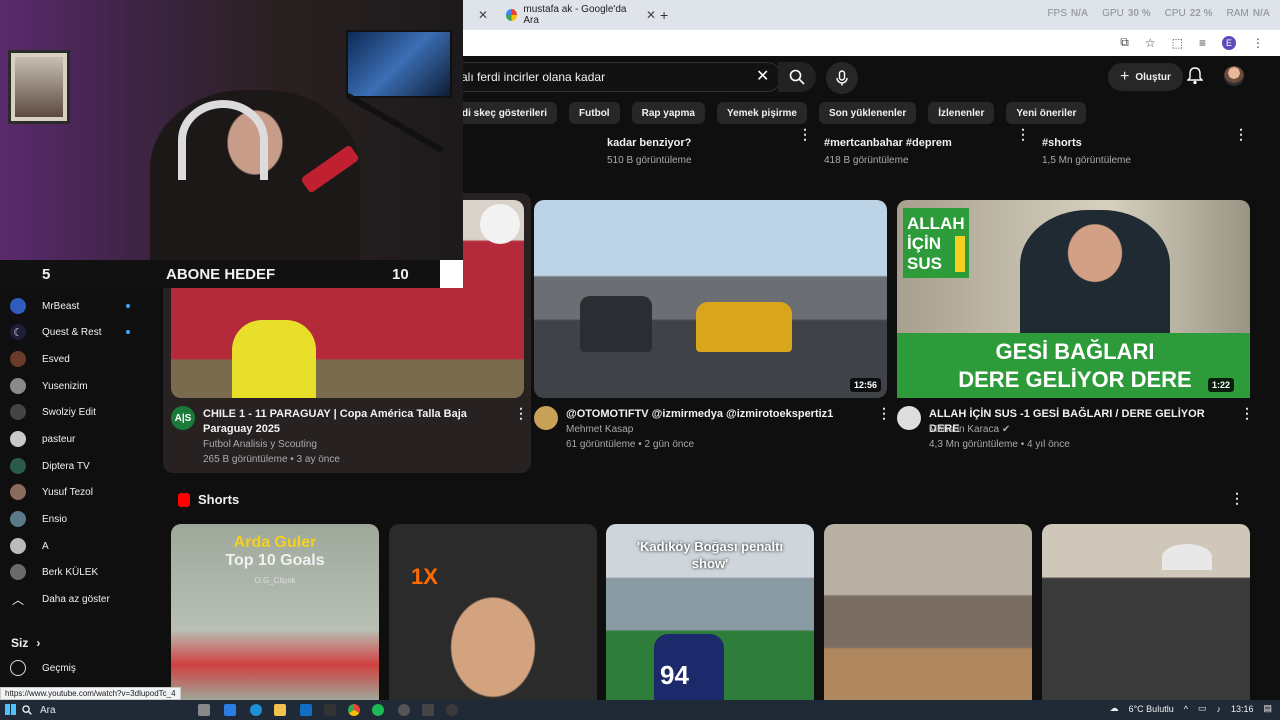  Describe the element at coordinates (762, 76) in the screenshot. I see `clear-search-icon: ✕` at that location.